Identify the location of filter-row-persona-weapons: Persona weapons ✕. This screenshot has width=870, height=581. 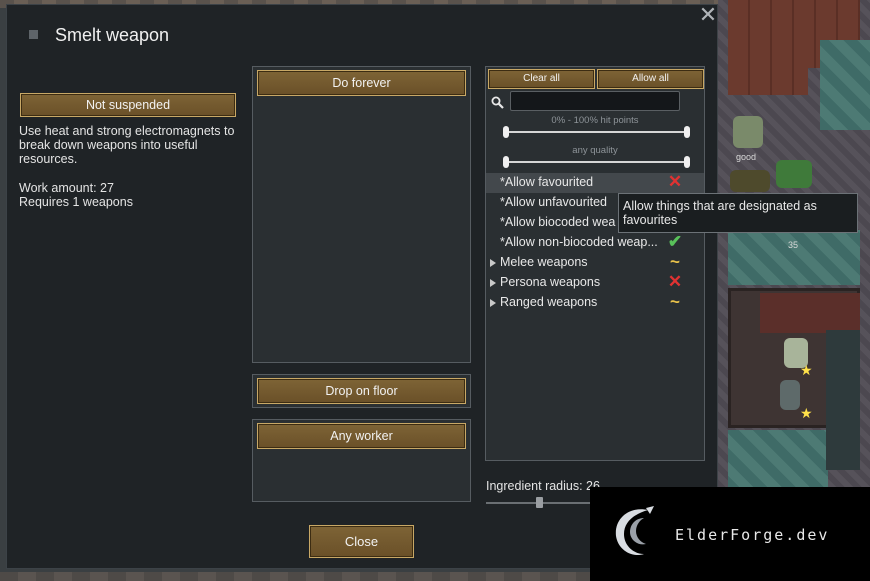
(595, 283).